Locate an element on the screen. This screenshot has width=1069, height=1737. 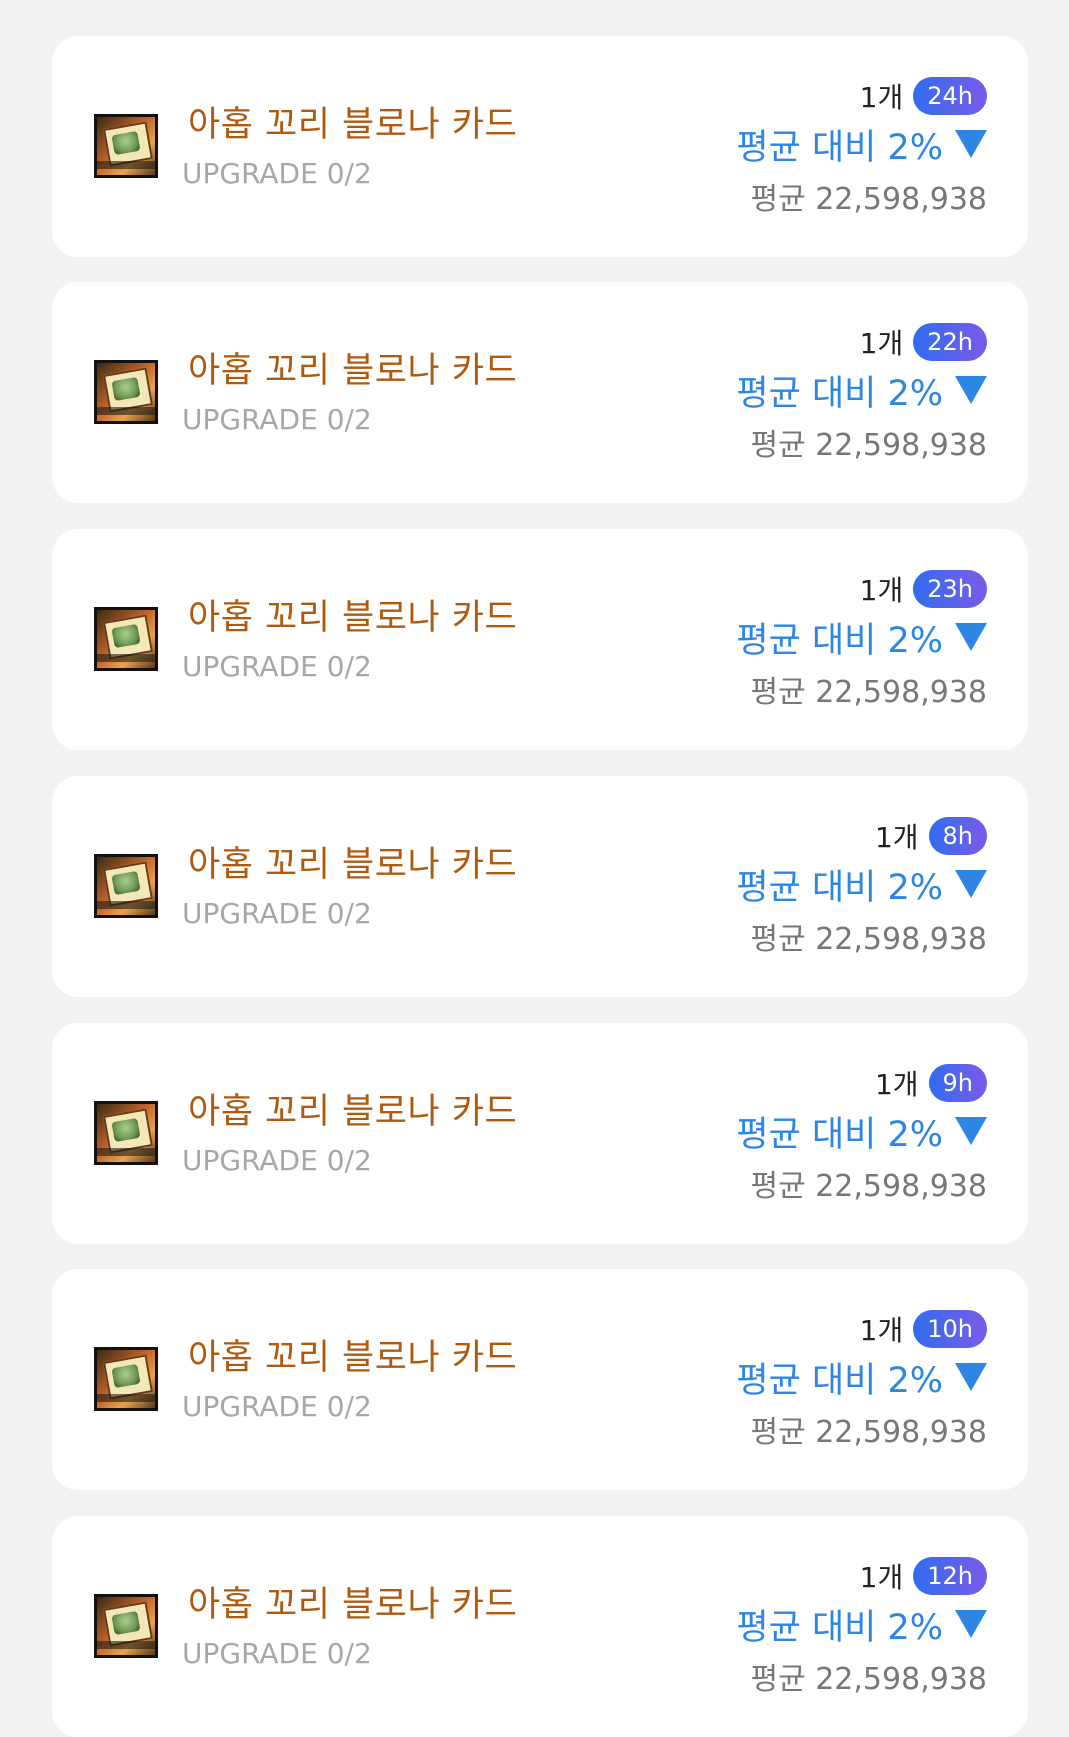
quantity-row: 1개 8h is located at coordinates (931, 836).